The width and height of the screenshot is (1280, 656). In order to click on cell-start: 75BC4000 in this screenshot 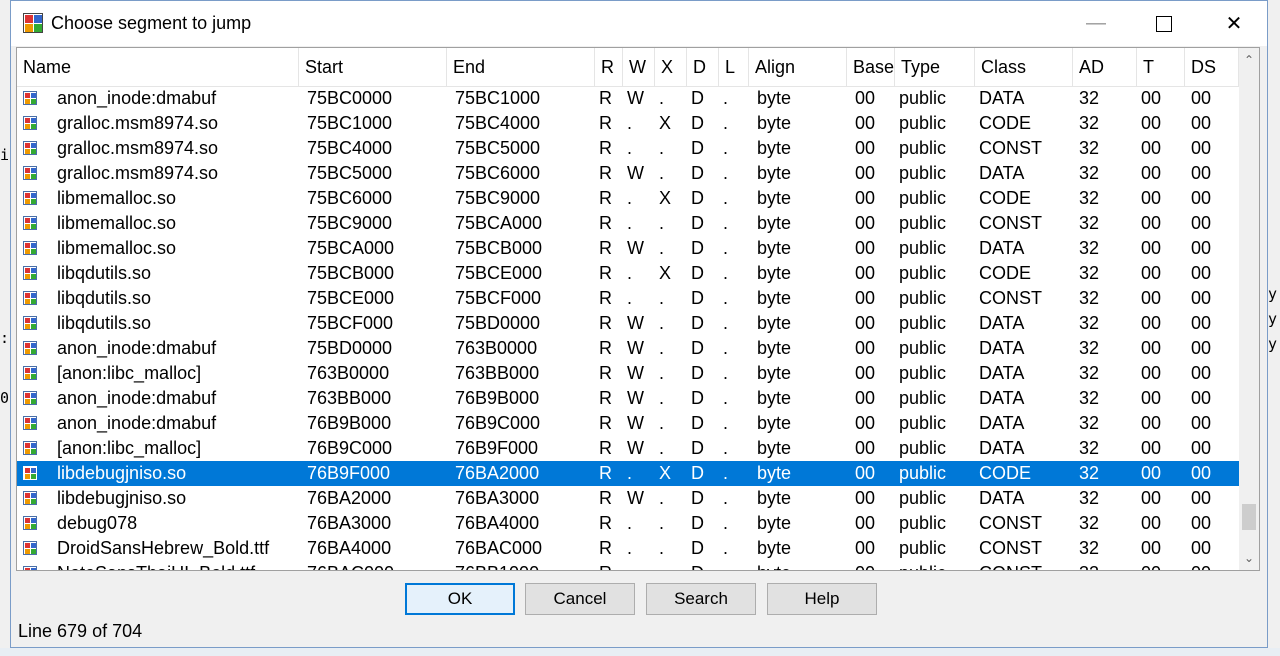, I will do `click(350, 148)`.